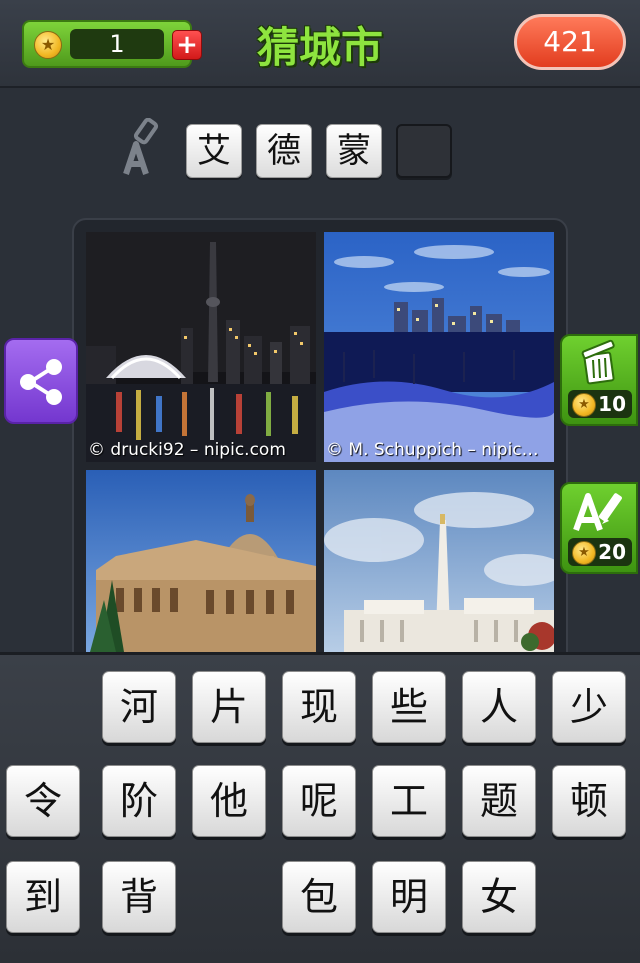 This screenshot has width=640, height=963. Describe the element at coordinates (409, 897) in the screenshot. I see `letter-key: 明` at that location.